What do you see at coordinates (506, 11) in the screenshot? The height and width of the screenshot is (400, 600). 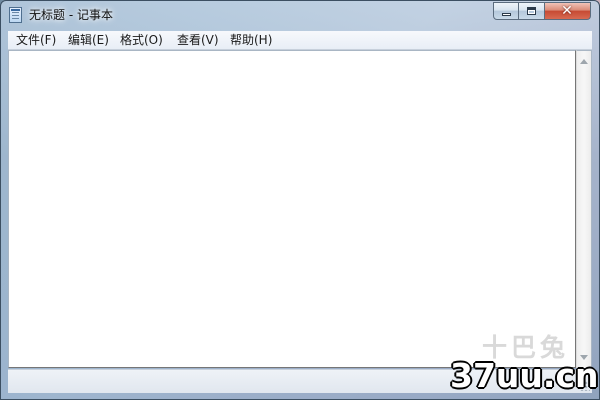 I see `minimize-button` at bounding box center [506, 11].